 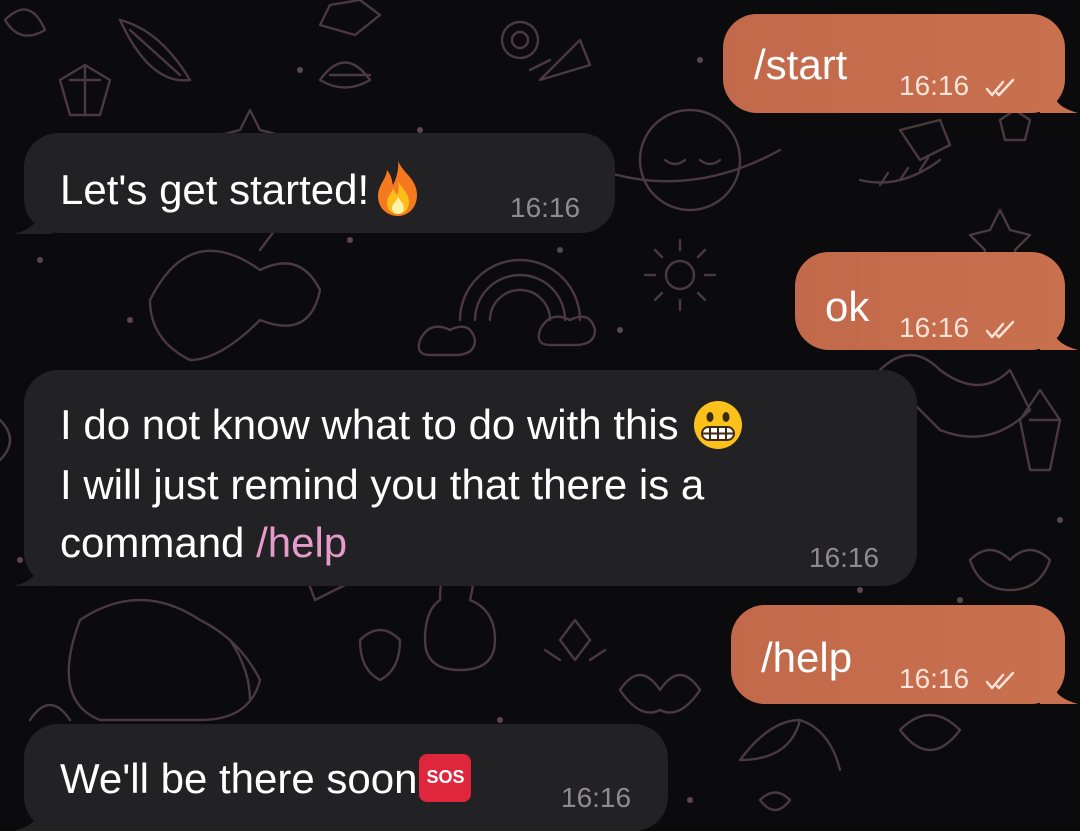 I want to click on help-command-link: /help, so click(x=301, y=542).